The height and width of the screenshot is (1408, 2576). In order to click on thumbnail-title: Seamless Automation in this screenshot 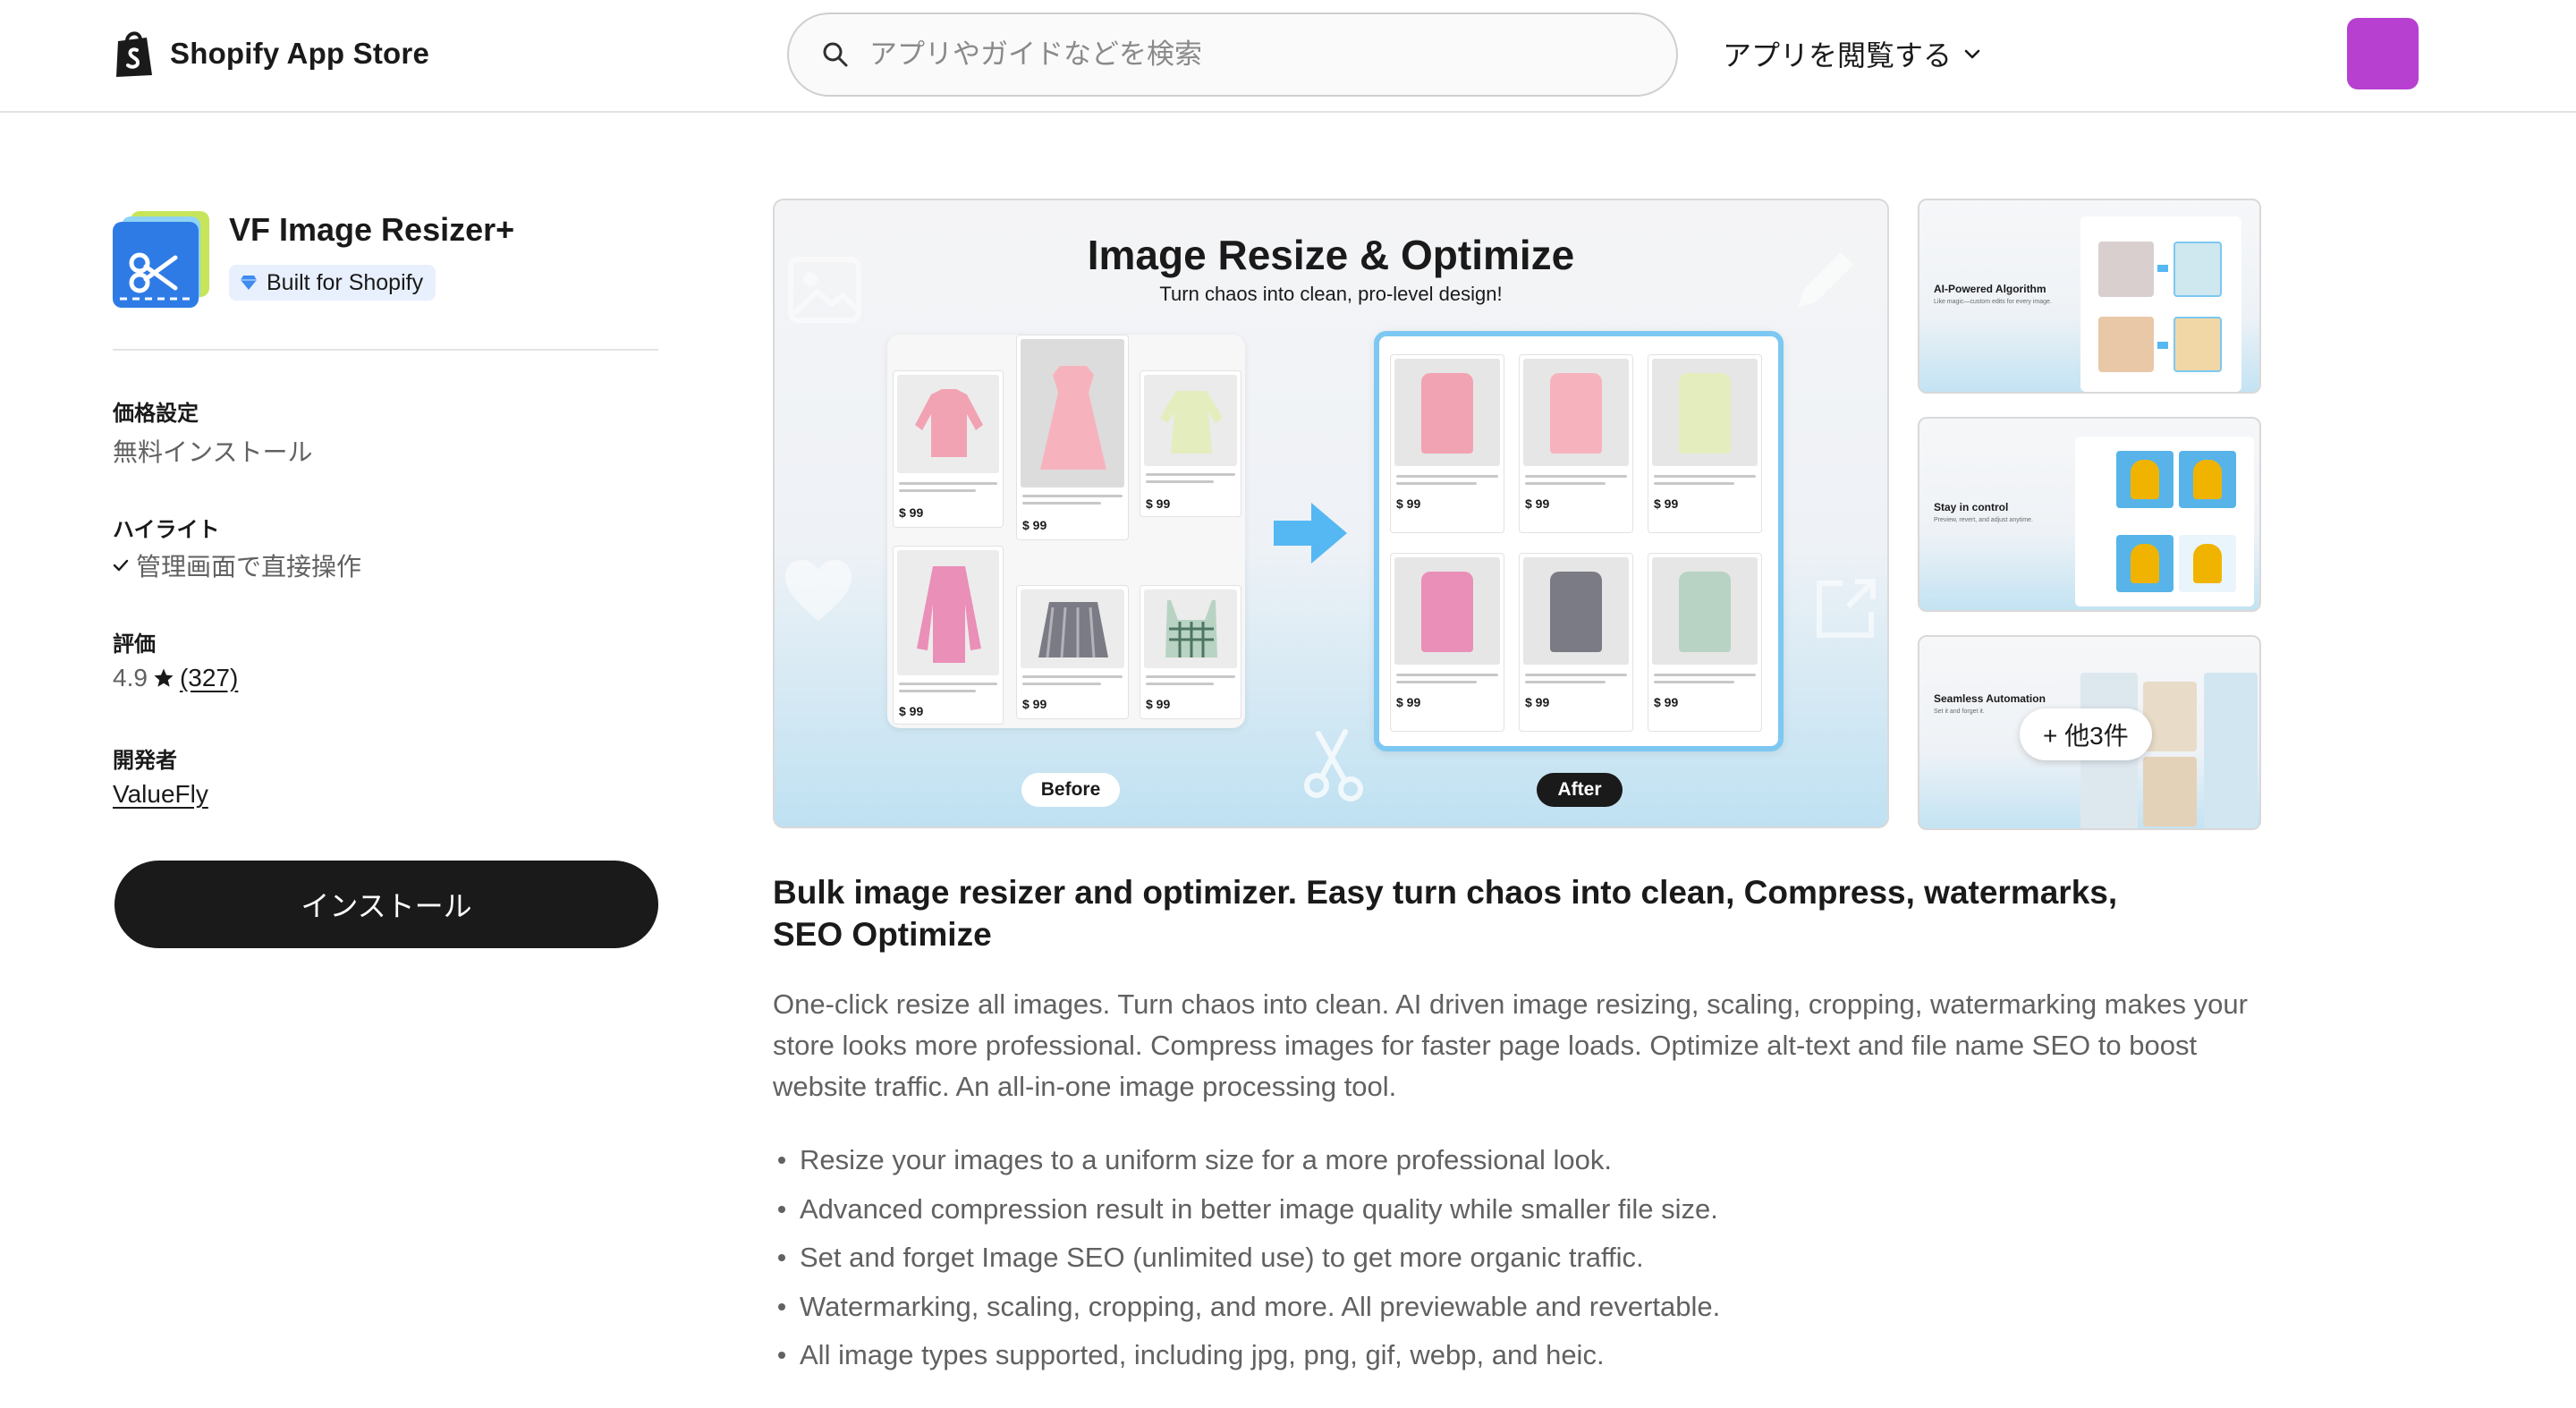, I will do `click(1990, 698)`.